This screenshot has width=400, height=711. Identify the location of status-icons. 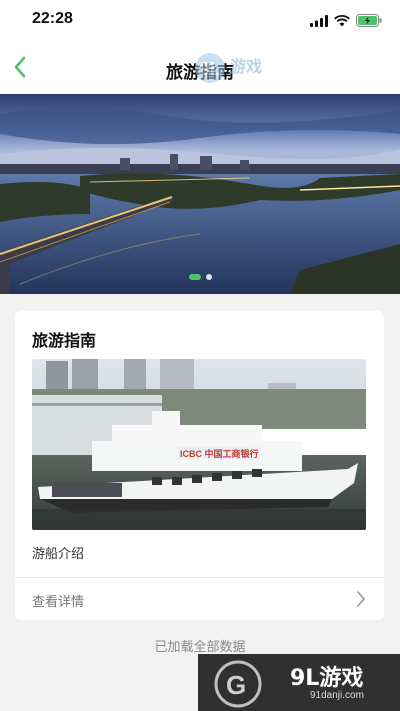
(346, 21).